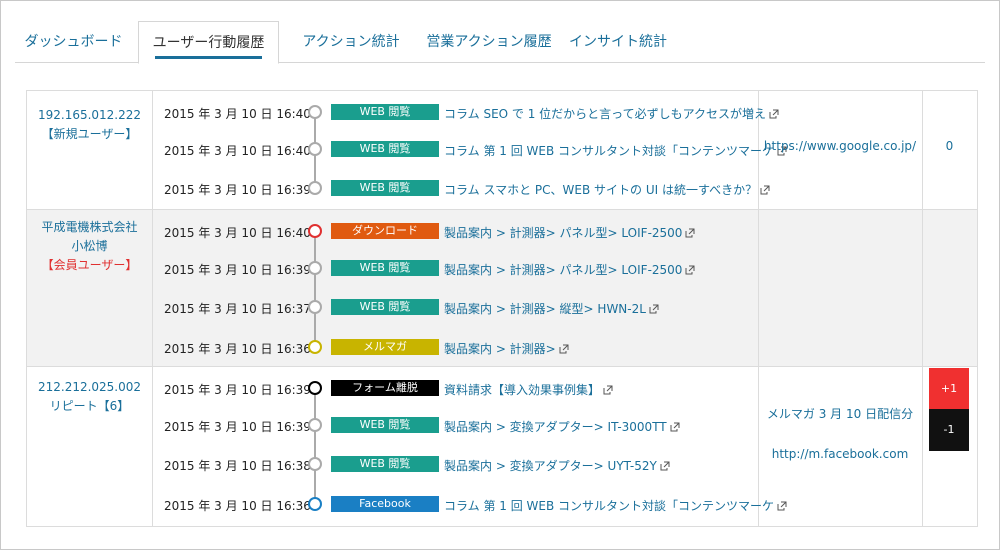 The height and width of the screenshot is (550, 1000). I want to click on tab-label: 営業アクション履歴, so click(489, 42).